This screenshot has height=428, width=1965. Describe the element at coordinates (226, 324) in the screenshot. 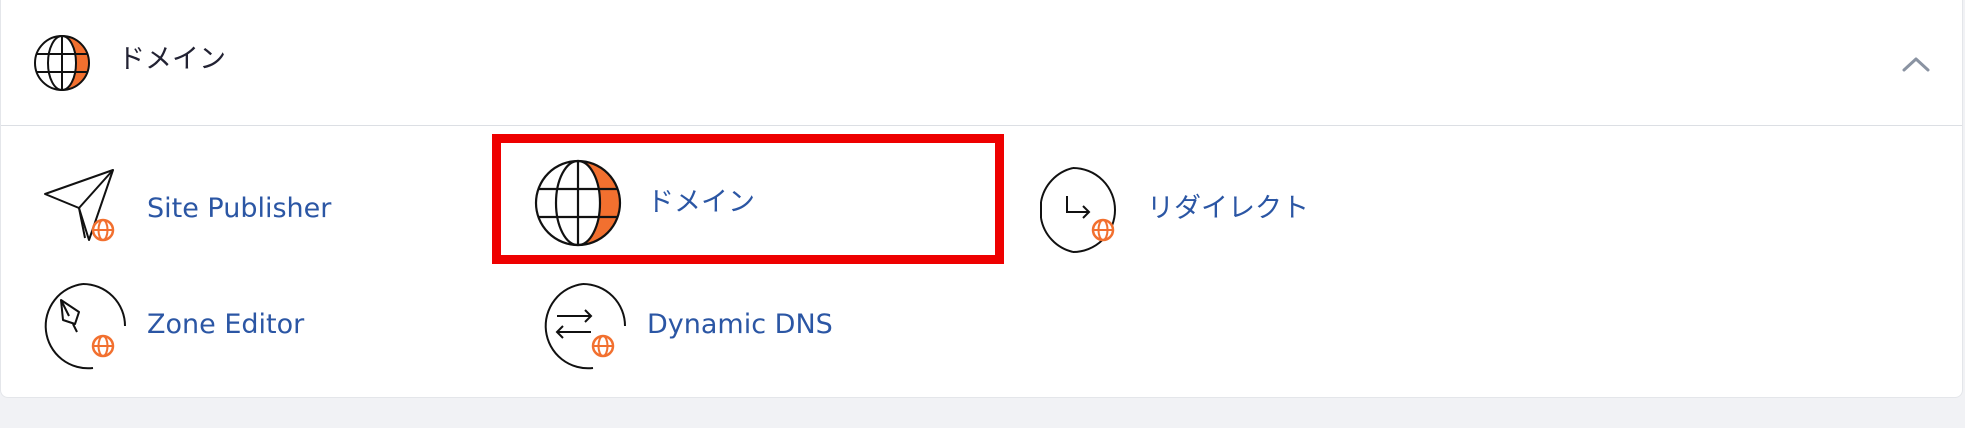

I see `zone-editor-label: Zone Editor` at that location.